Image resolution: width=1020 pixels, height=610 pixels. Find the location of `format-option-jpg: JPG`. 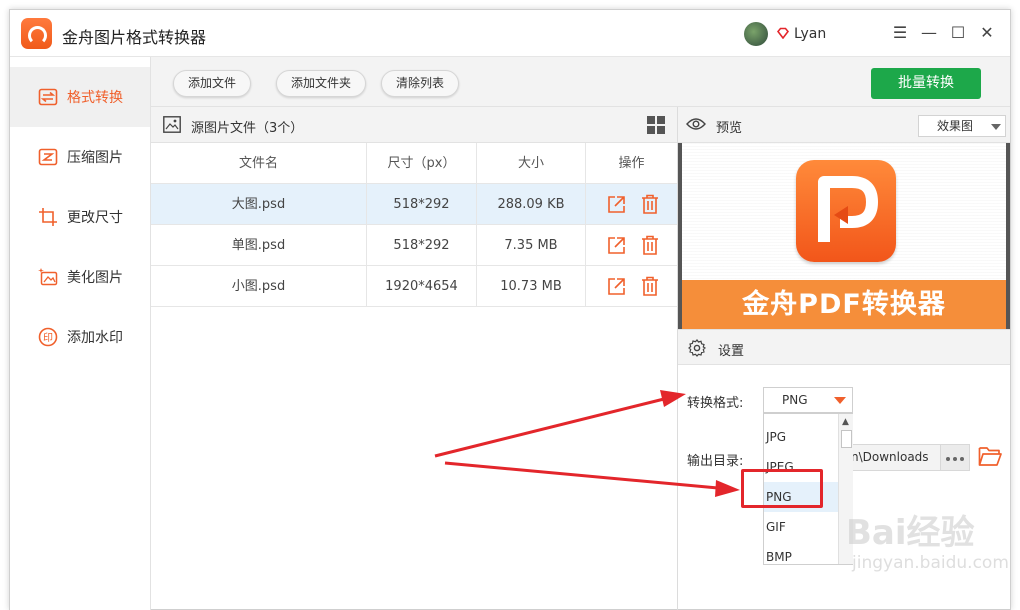

format-option-jpg: JPG is located at coordinates (801, 437).